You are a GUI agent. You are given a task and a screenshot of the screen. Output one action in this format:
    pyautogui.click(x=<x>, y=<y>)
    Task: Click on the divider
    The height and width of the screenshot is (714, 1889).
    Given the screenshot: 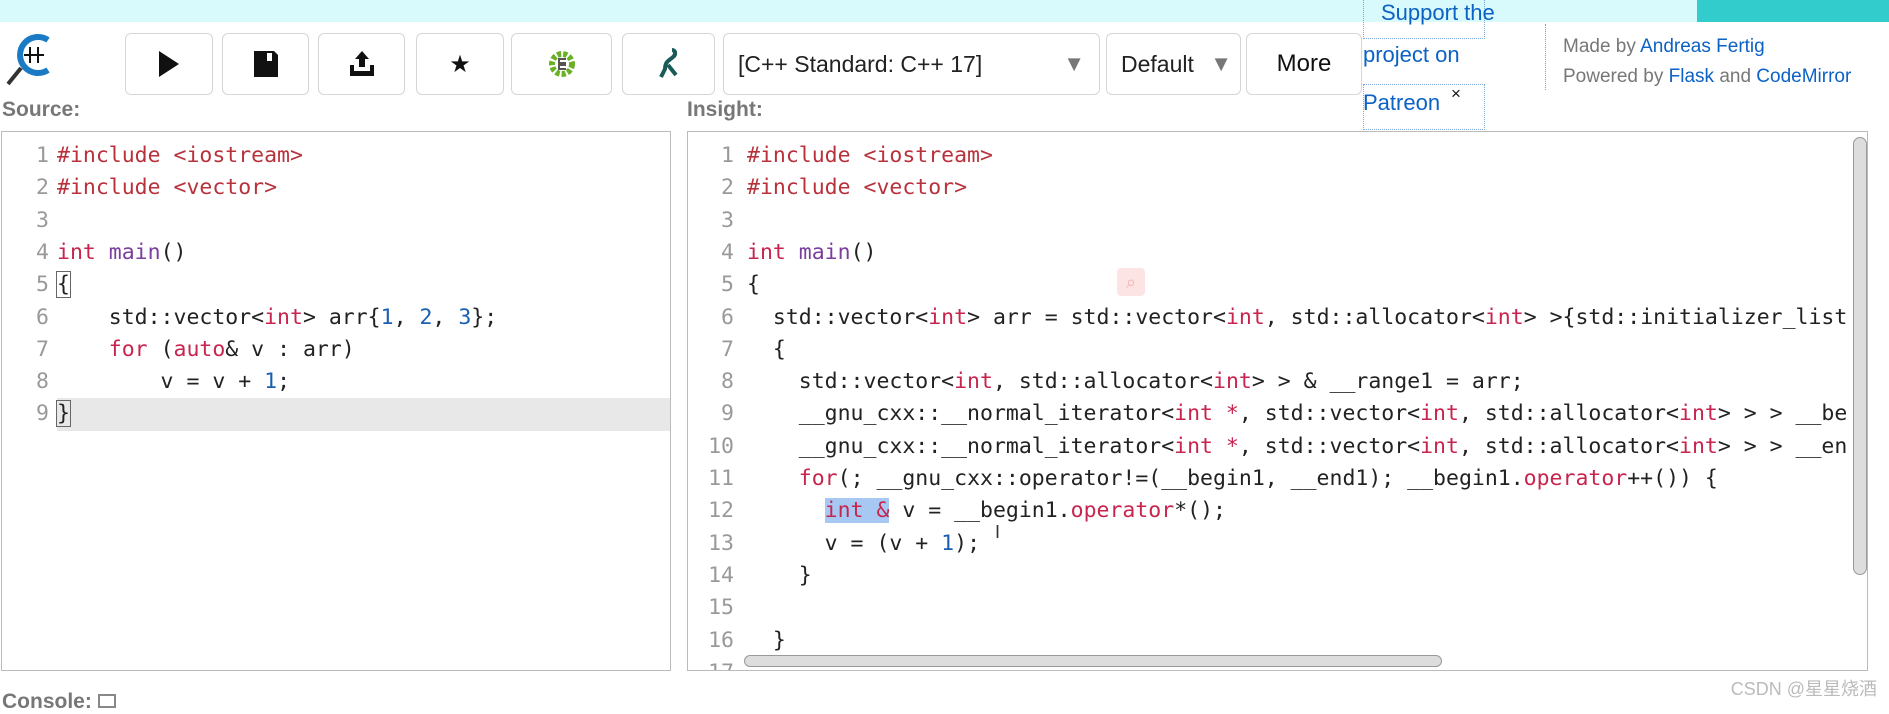 What is the action you would take?
    pyautogui.click(x=1545, y=57)
    